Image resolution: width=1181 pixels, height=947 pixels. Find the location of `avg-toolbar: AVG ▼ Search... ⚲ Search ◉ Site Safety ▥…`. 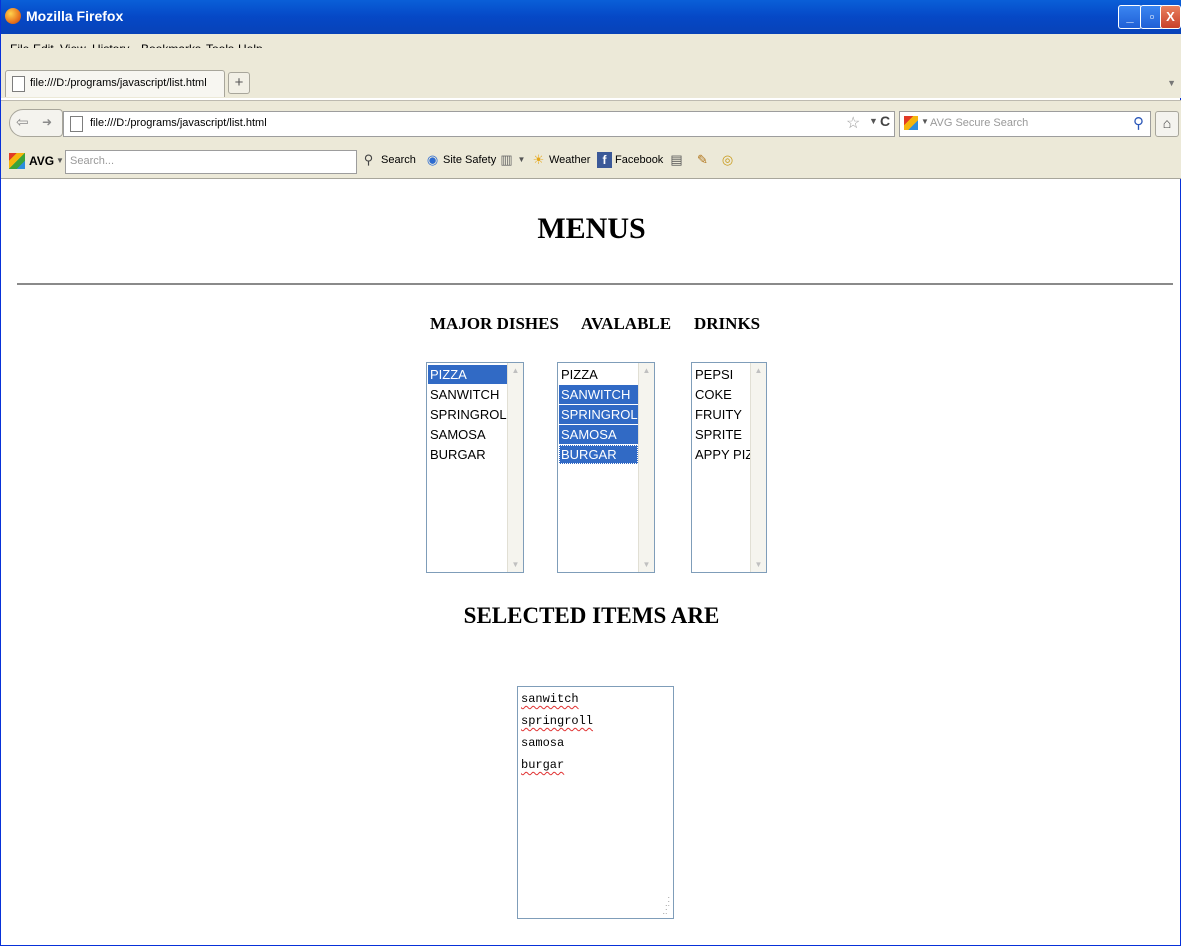

avg-toolbar: AVG ▼ Search... ⚲ Search ◉ Site Safety ▥… is located at coordinates (591, 162).